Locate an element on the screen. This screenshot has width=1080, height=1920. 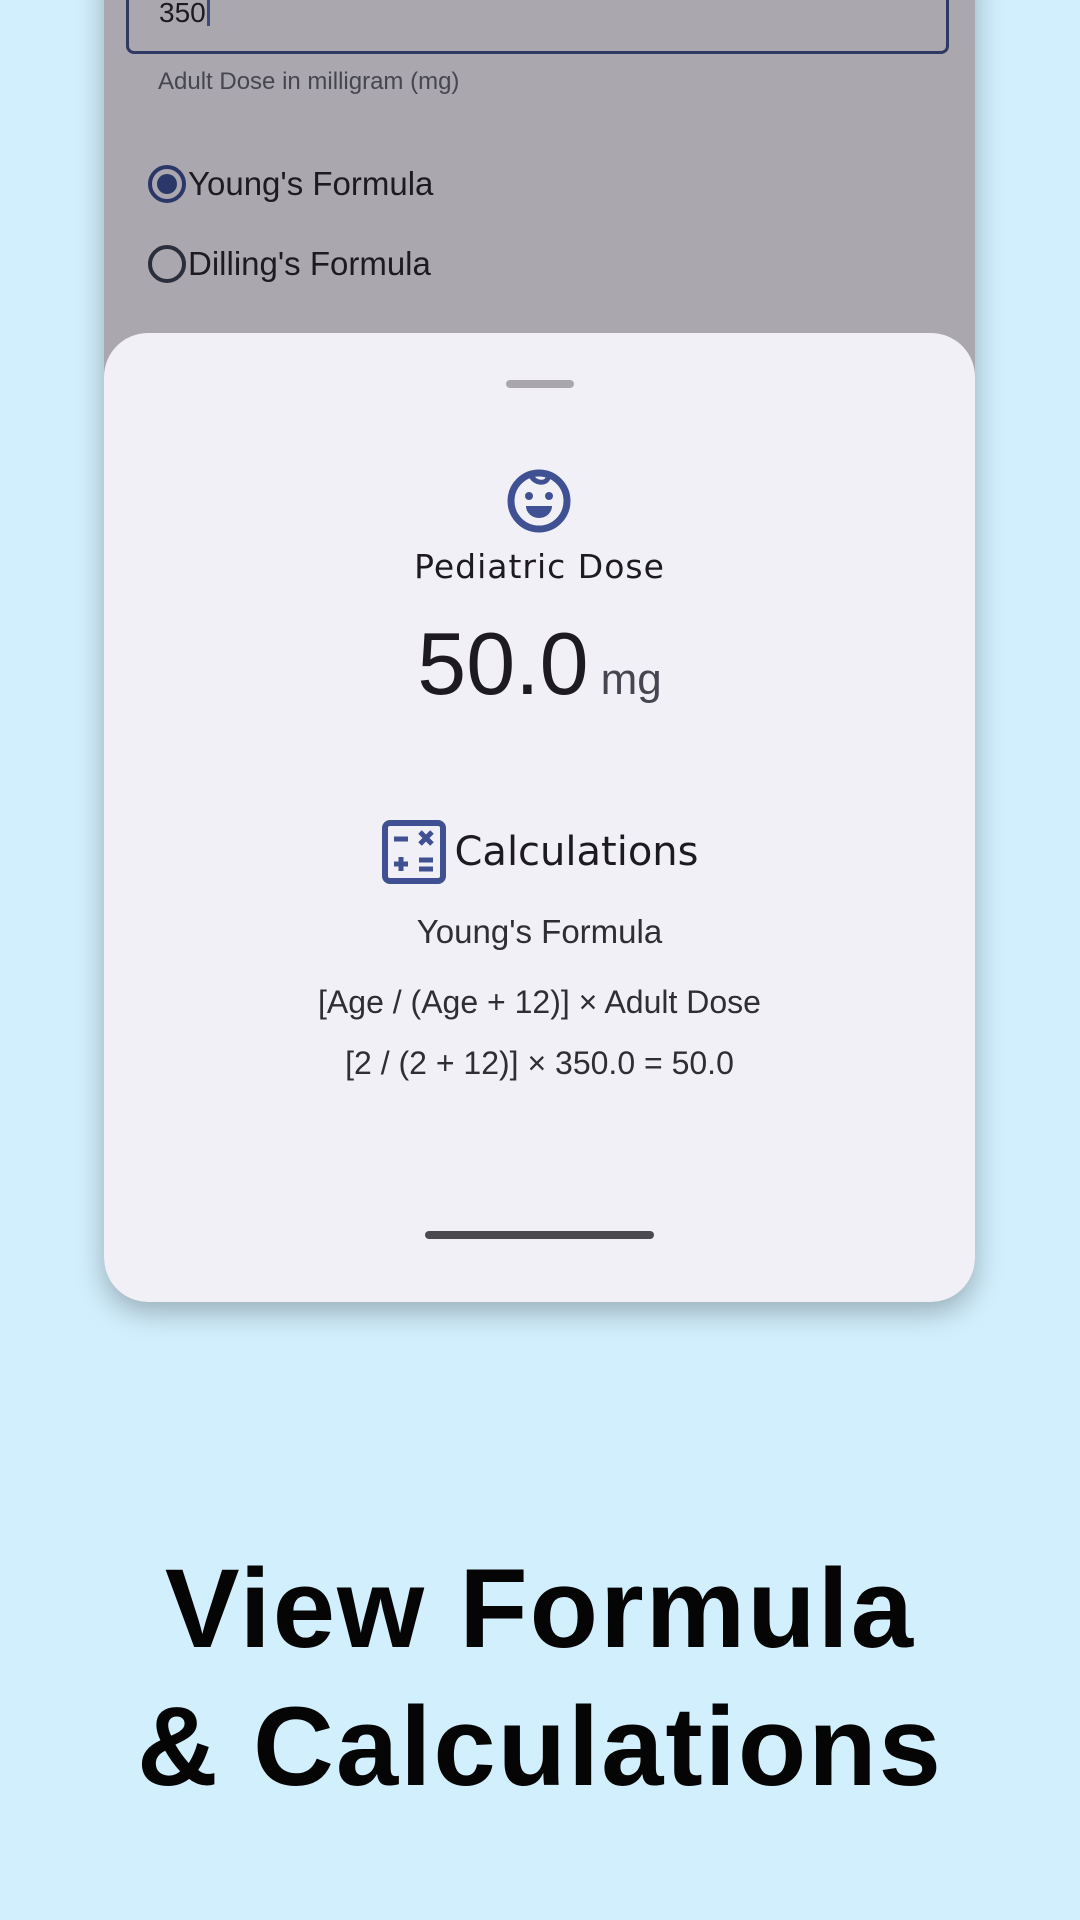
promo-caption: View Formula & Calculations is located at coordinates (540, 1678).